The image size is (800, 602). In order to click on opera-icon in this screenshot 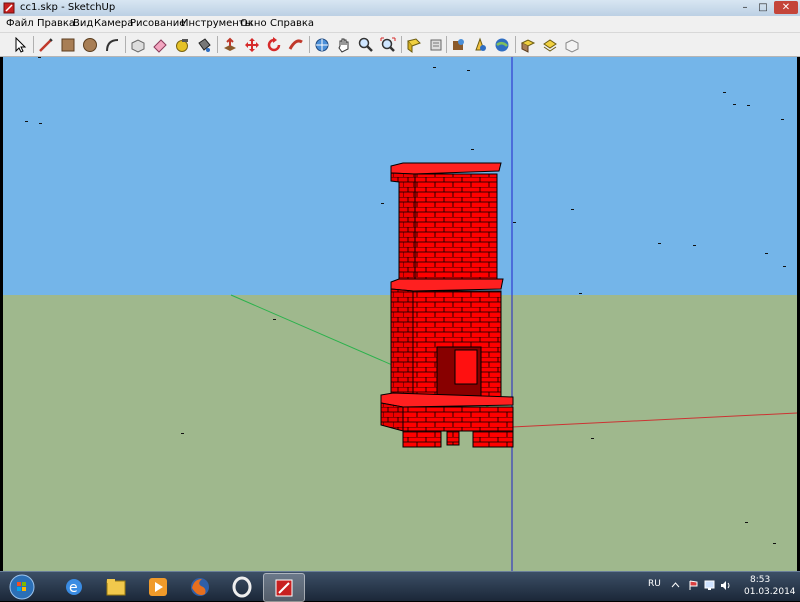, I will do `click(242, 586)`.